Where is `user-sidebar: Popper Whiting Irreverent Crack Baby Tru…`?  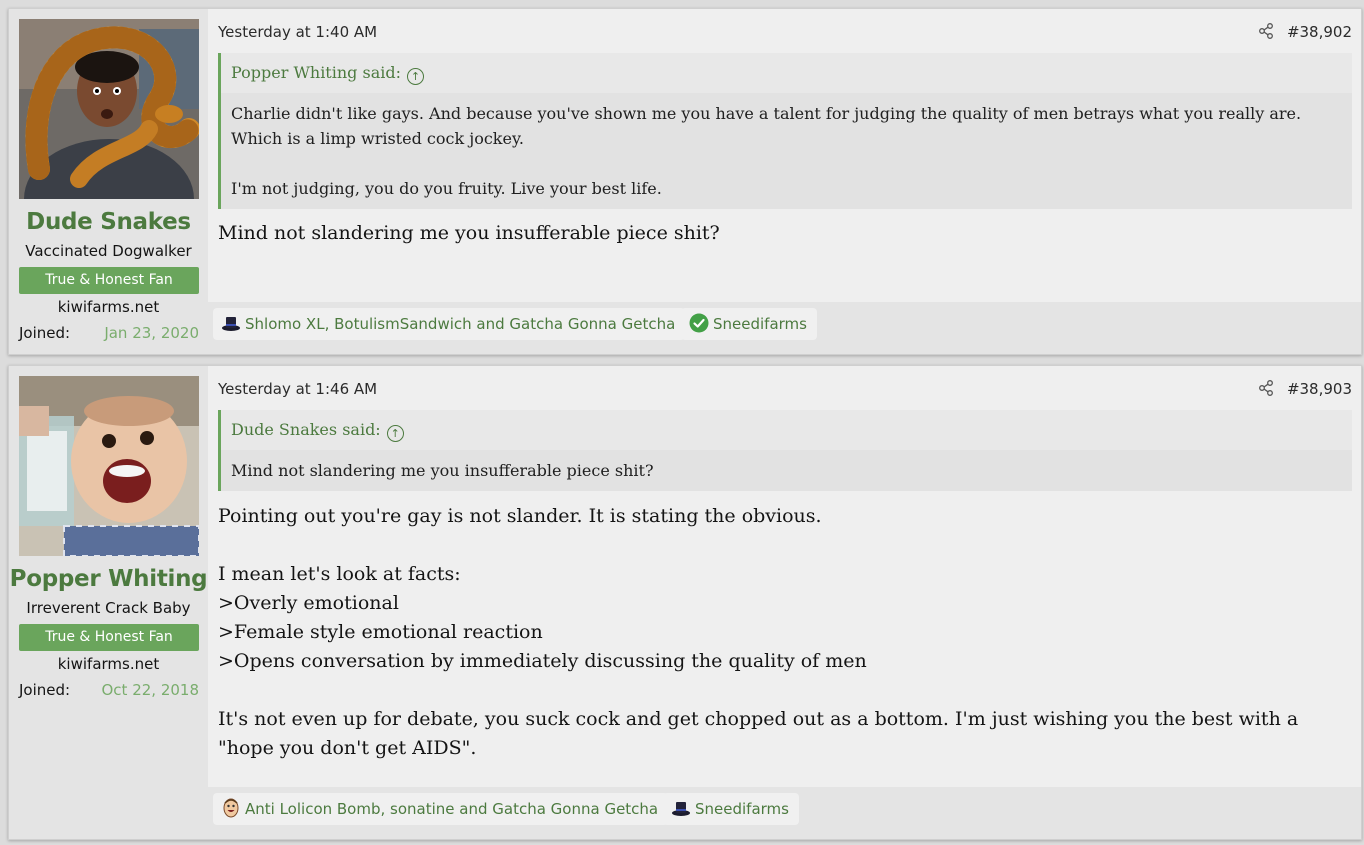
user-sidebar: Popper Whiting Irreverent Crack Baby Tru… is located at coordinates (108, 602).